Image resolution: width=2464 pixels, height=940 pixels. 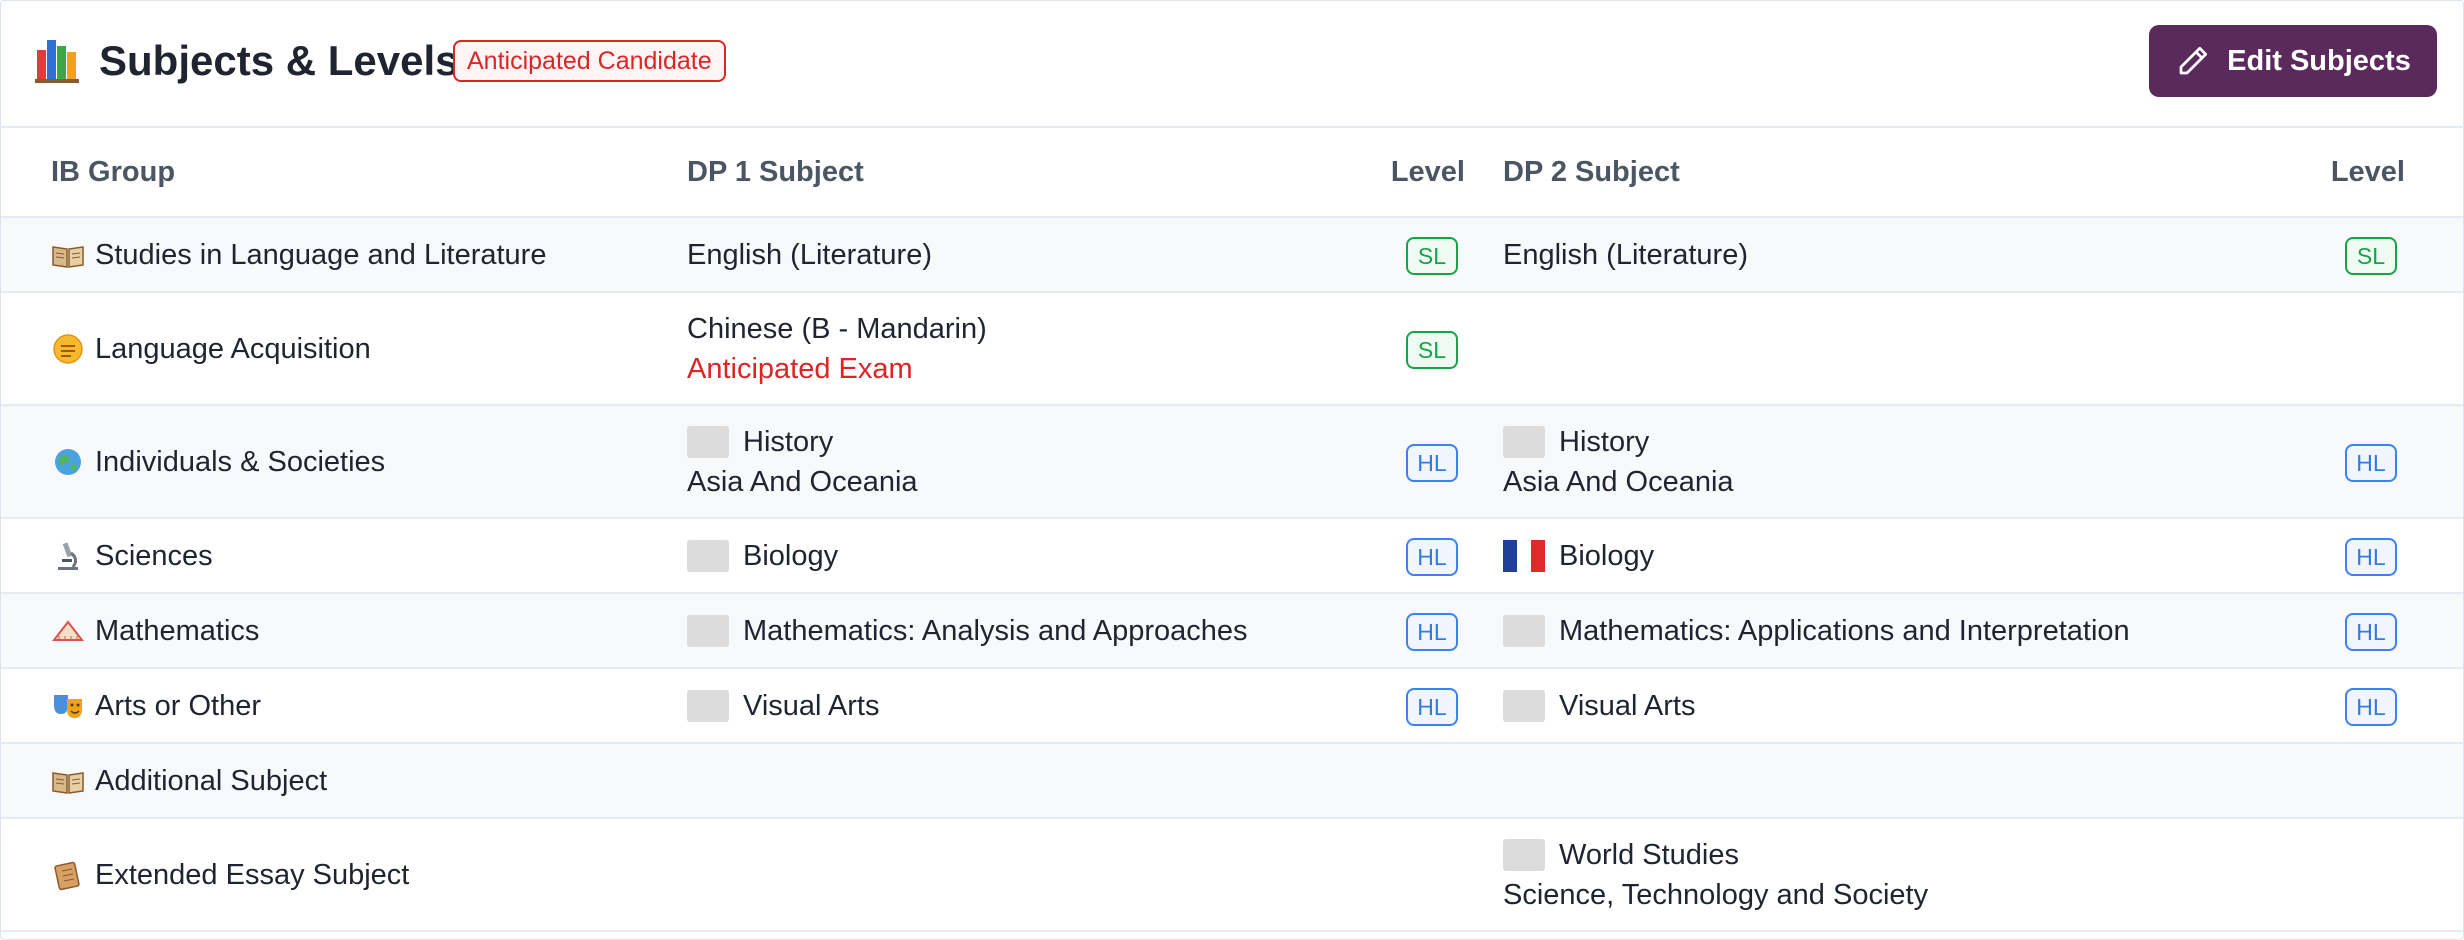 What do you see at coordinates (1524, 555) in the screenshot?
I see `france-flag-icon` at bounding box center [1524, 555].